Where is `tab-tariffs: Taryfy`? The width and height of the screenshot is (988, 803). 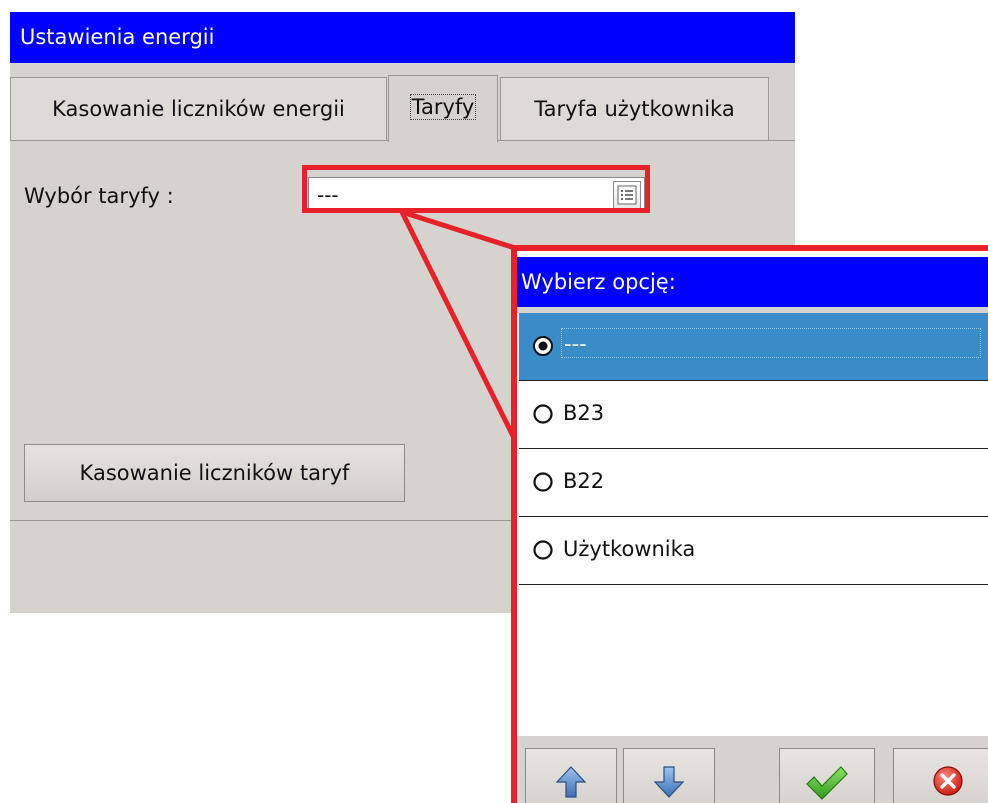 tab-tariffs: Taryfy is located at coordinates (443, 108).